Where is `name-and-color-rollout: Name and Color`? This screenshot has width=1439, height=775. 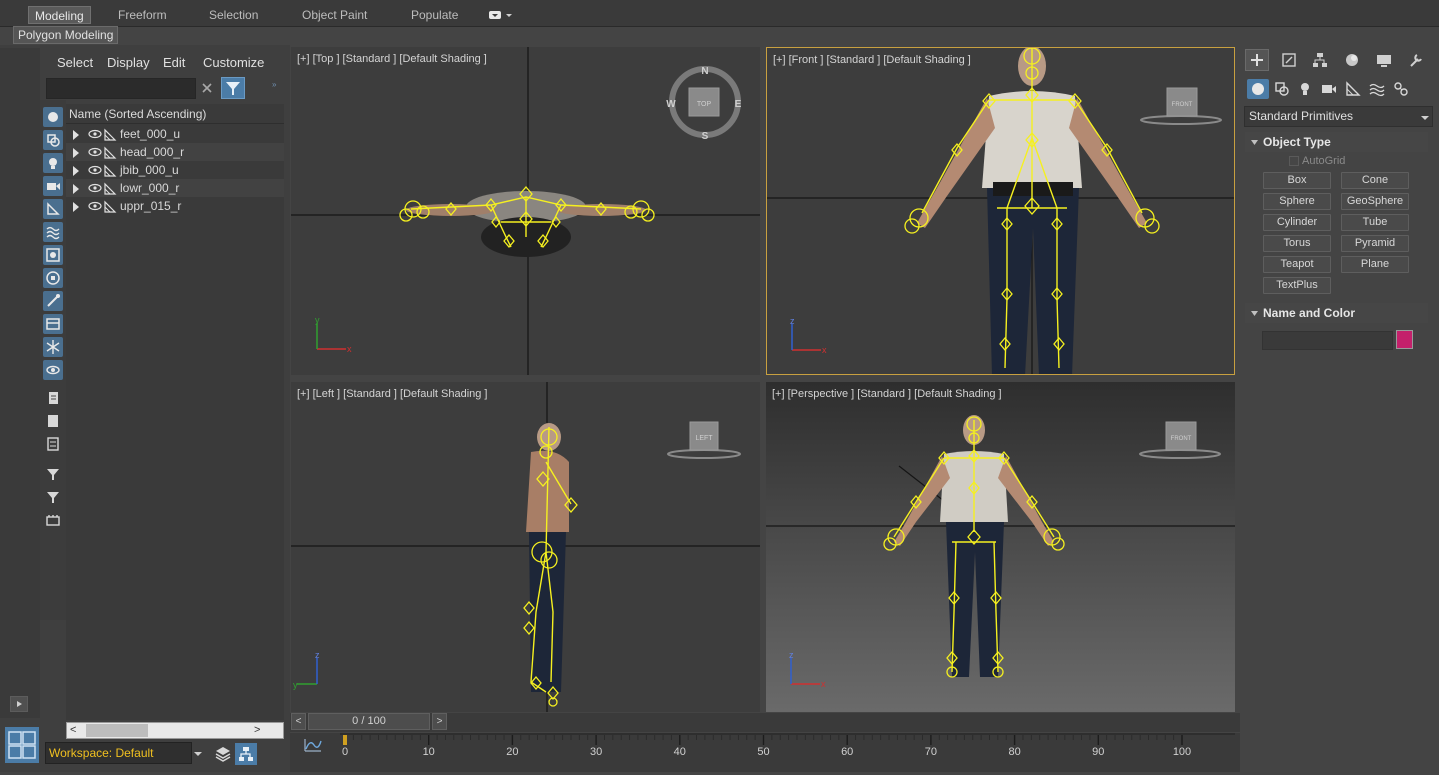 name-and-color-rollout: Name and Color is located at coordinates (1336, 313).